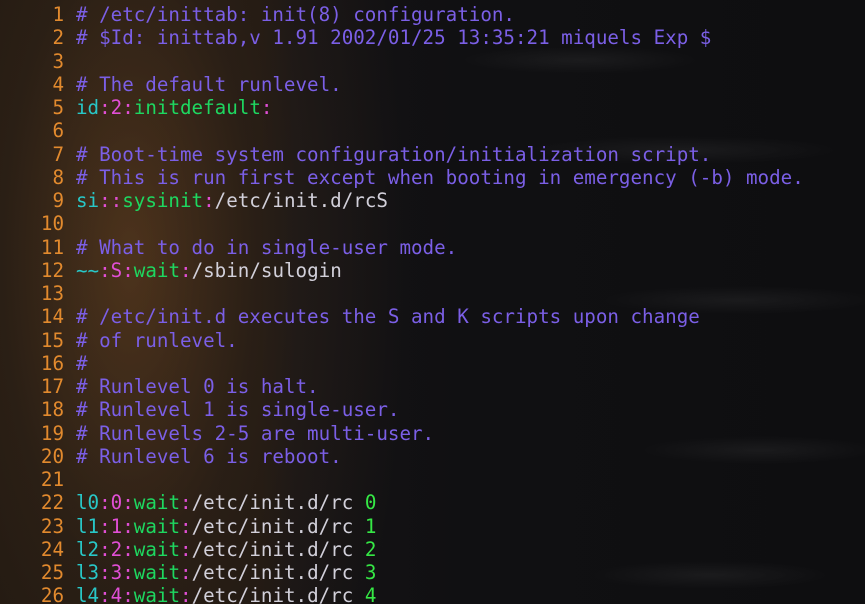 This screenshot has width=865, height=604. What do you see at coordinates (52, 317) in the screenshot?
I see `line-number: 14` at bounding box center [52, 317].